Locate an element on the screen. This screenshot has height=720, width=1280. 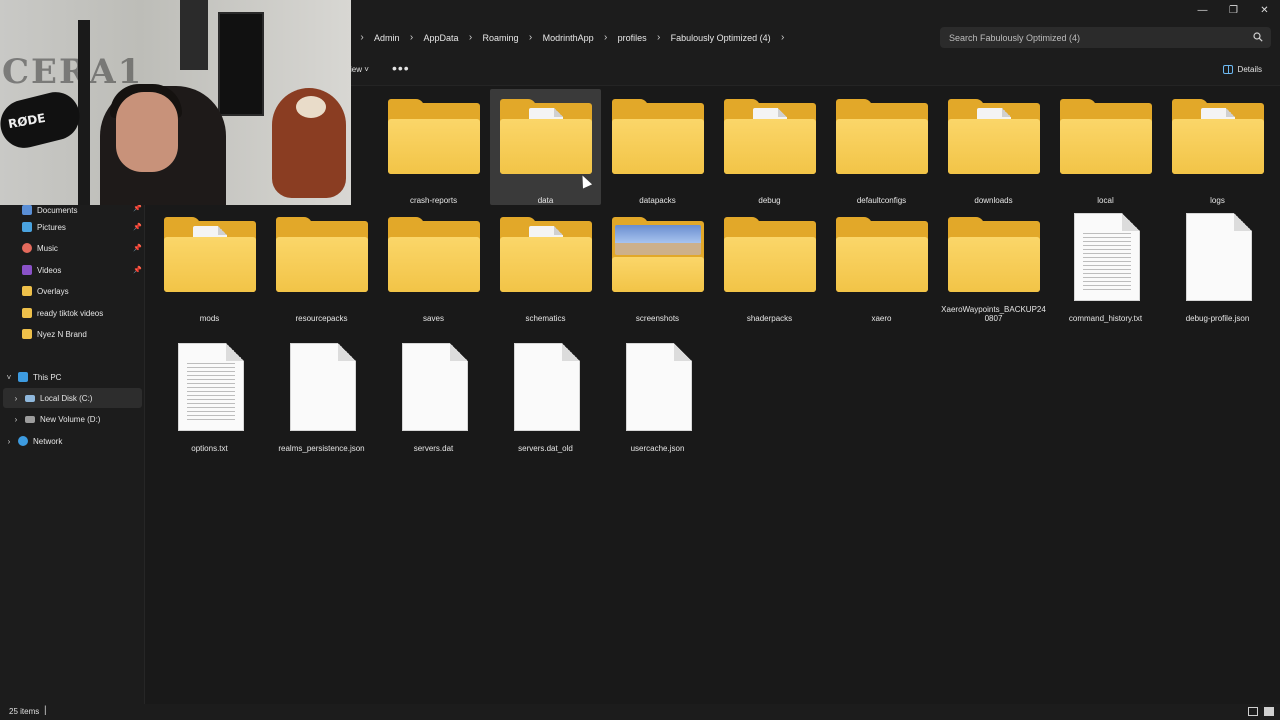
item-label: realms_persistence.json is located at coordinates (321, 448).